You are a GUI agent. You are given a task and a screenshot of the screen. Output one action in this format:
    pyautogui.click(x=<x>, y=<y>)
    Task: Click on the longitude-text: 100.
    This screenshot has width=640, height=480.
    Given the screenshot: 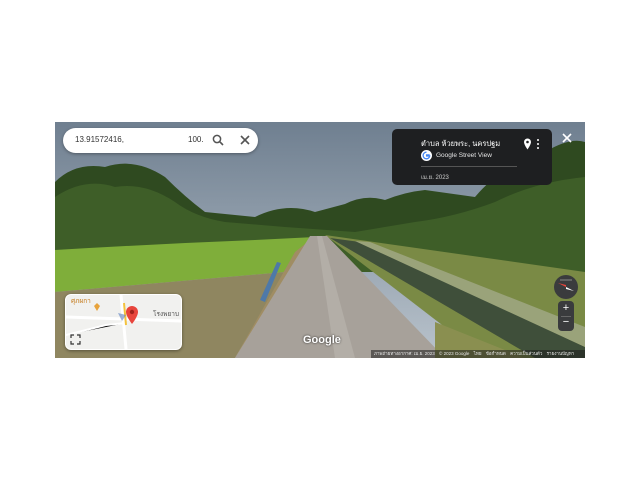 What is the action you would take?
    pyautogui.click(x=196, y=139)
    